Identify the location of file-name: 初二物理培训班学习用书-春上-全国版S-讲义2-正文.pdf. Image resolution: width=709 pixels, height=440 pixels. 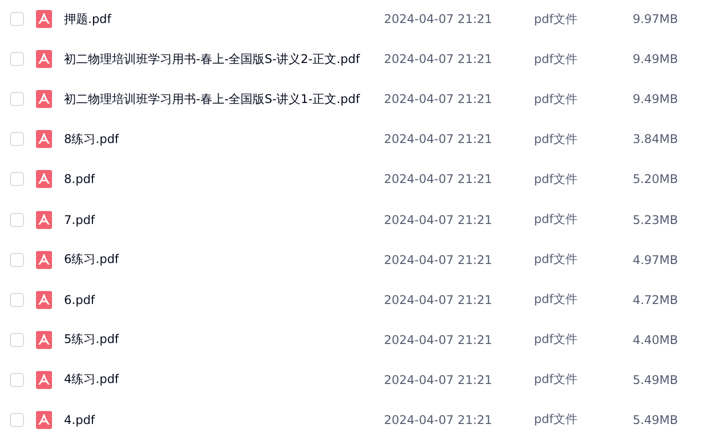
(224, 59).